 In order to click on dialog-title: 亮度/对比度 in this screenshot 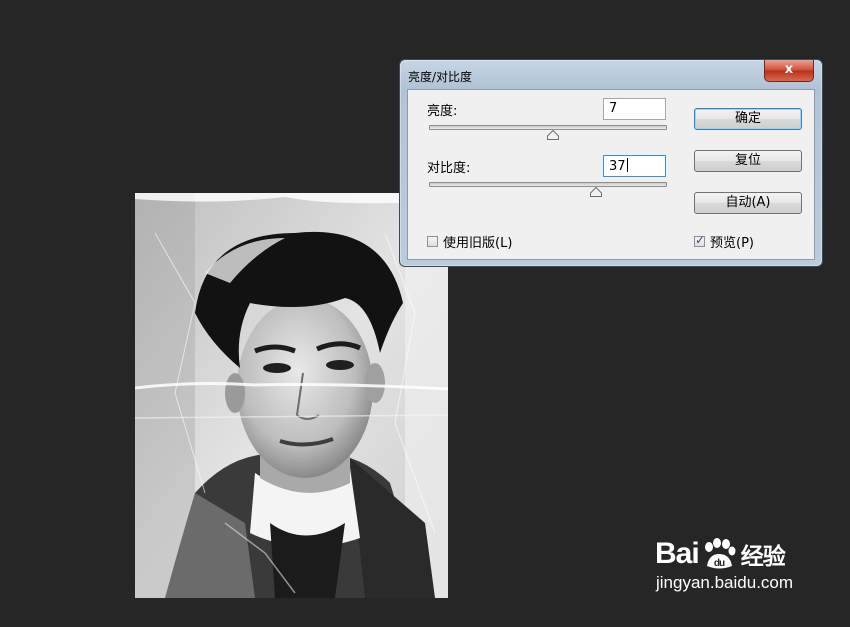, I will do `click(440, 77)`.